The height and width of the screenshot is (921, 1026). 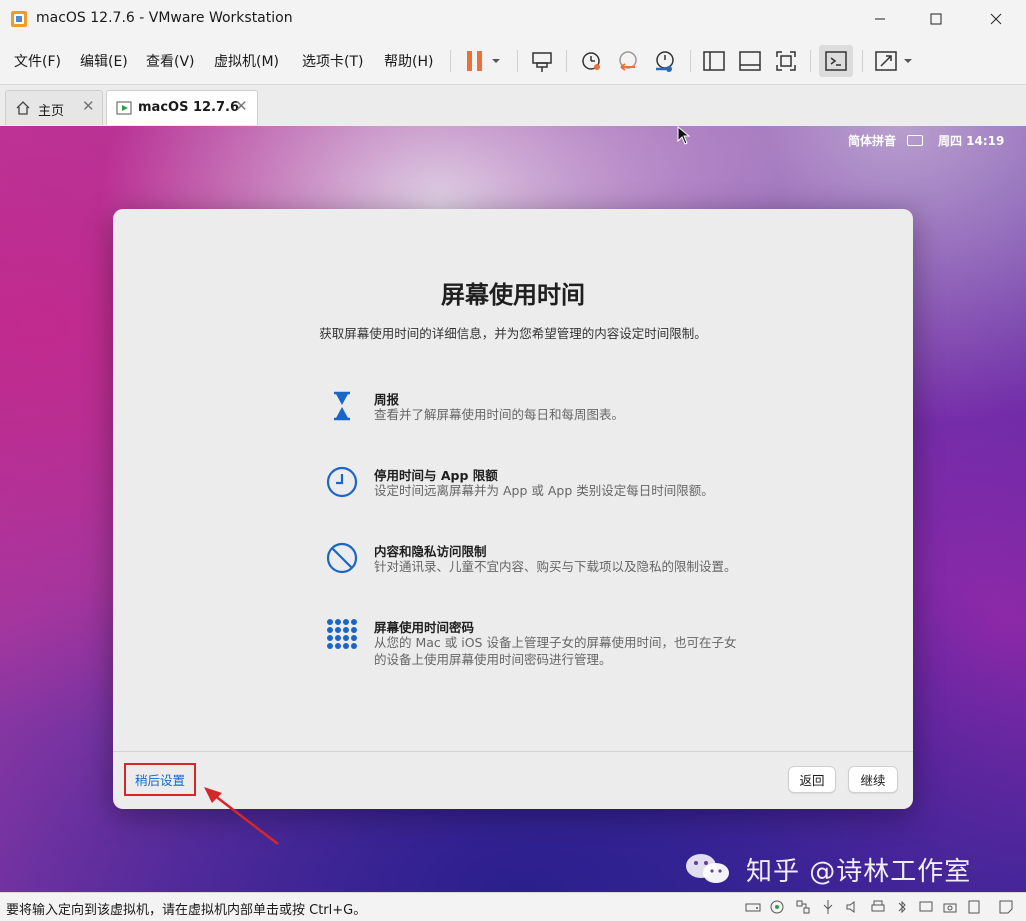 What do you see at coordinates (714, 61) in the screenshot?
I see `sidebar-toggle-icon` at bounding box center [714, 61].